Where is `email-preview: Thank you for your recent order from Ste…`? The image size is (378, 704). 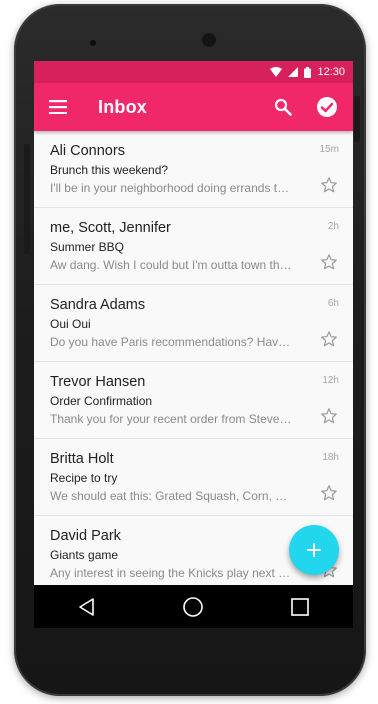
email-preview: Thank you for your recent order from Ste… is located at coordinates (171, 419).